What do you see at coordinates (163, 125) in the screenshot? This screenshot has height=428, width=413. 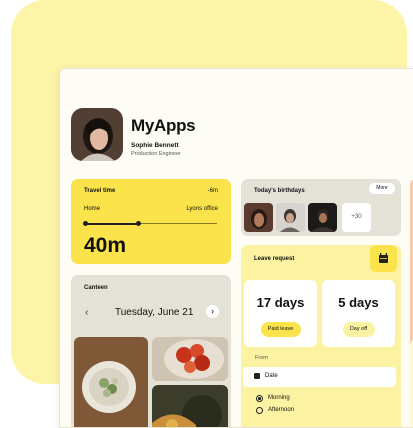 I see `app-title: MyApps` at bounding box center [163, 125].